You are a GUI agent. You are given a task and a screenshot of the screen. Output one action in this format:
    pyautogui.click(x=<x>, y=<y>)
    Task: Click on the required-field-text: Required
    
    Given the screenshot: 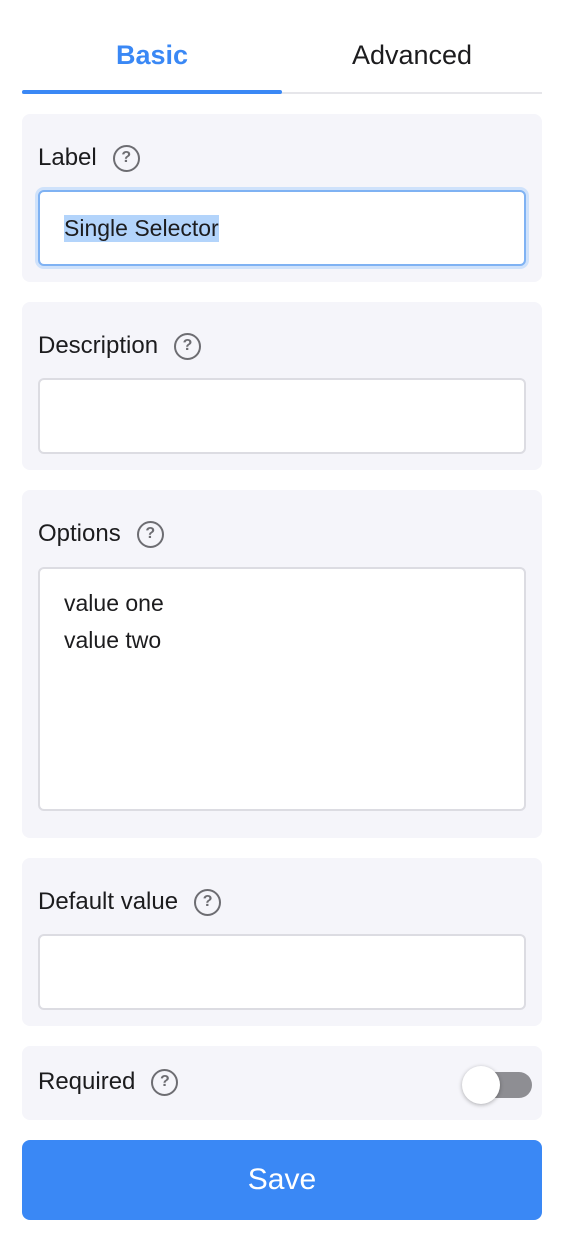 What is the action you would take?
    pyautogui.click(x=87, y=1081)
    